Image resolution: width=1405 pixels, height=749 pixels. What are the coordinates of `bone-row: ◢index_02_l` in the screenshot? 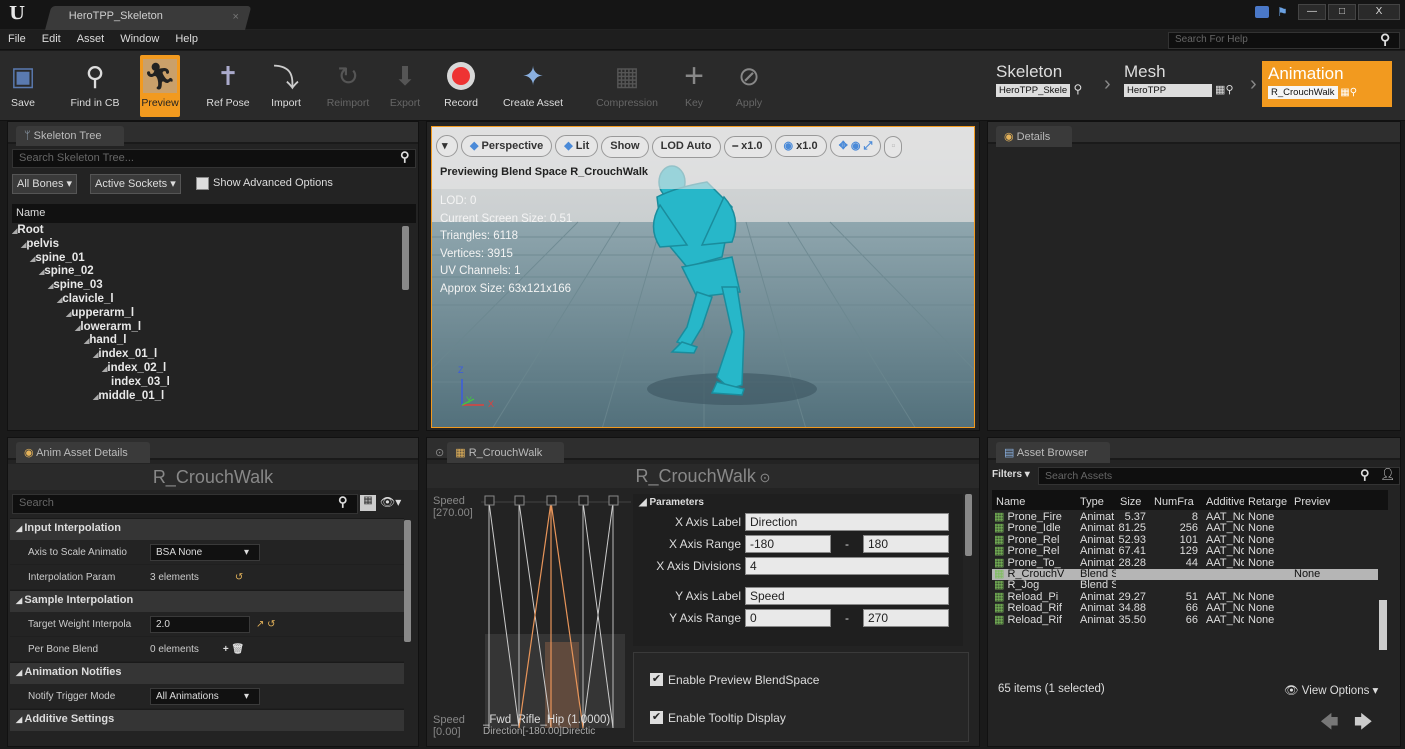 It's located at (207, 369).